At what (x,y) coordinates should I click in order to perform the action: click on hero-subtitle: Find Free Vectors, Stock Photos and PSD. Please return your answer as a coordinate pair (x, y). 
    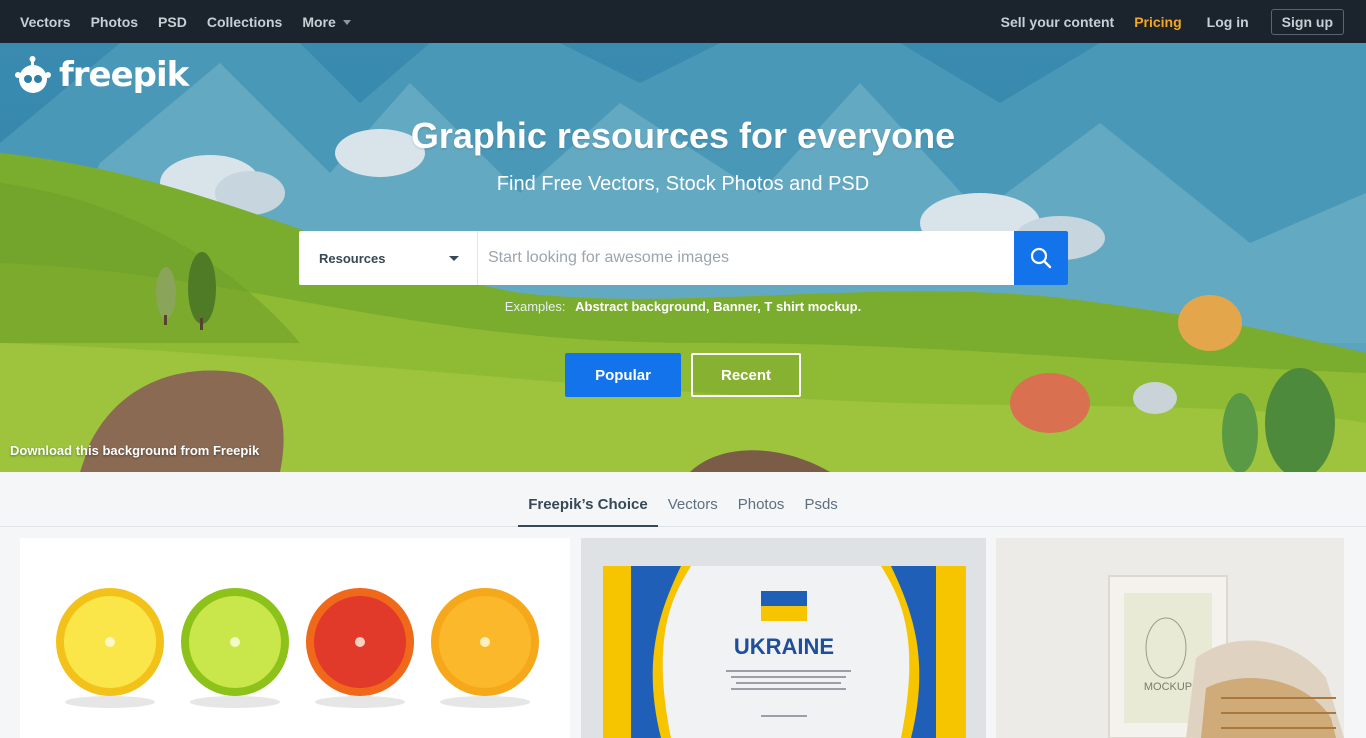
    Looking at the image, I should click on (683, 184).